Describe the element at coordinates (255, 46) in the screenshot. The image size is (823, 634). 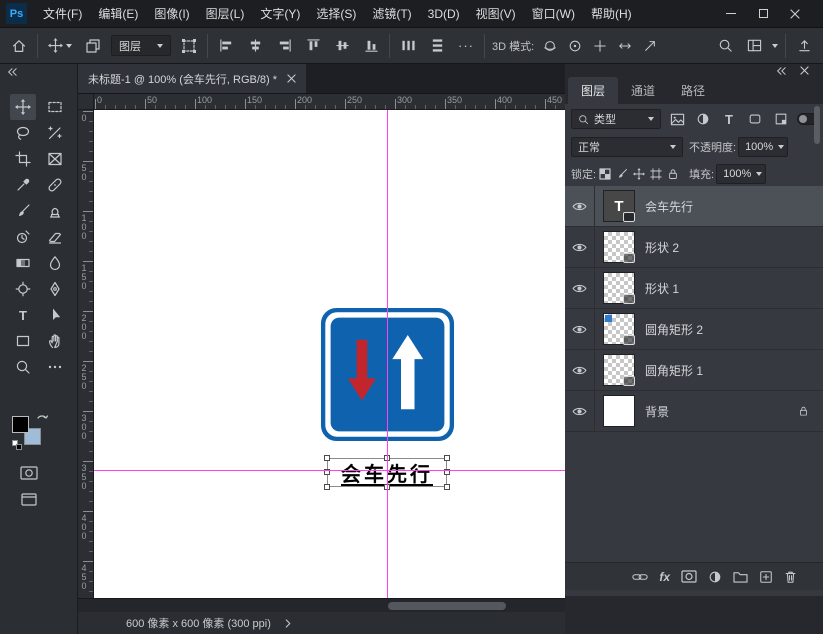
I see `align-center-horizontal-button` at that location.